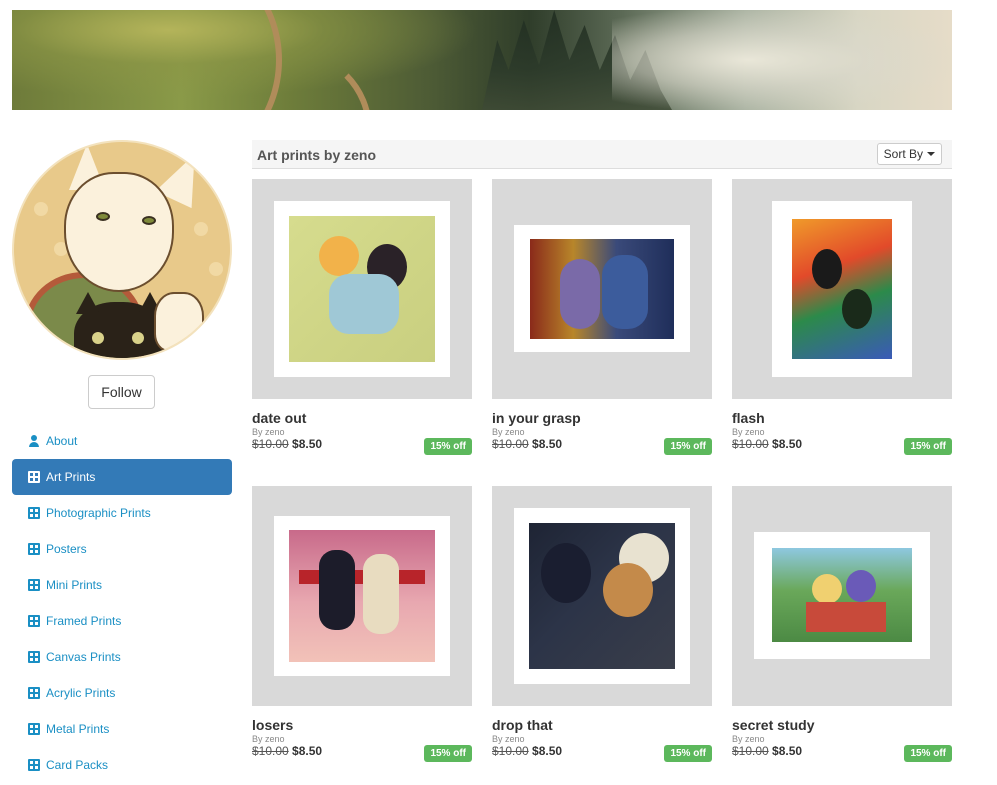  I want to click on product-card: flash By zeno $10.00 $8.50 15% off, so click(842, 317).